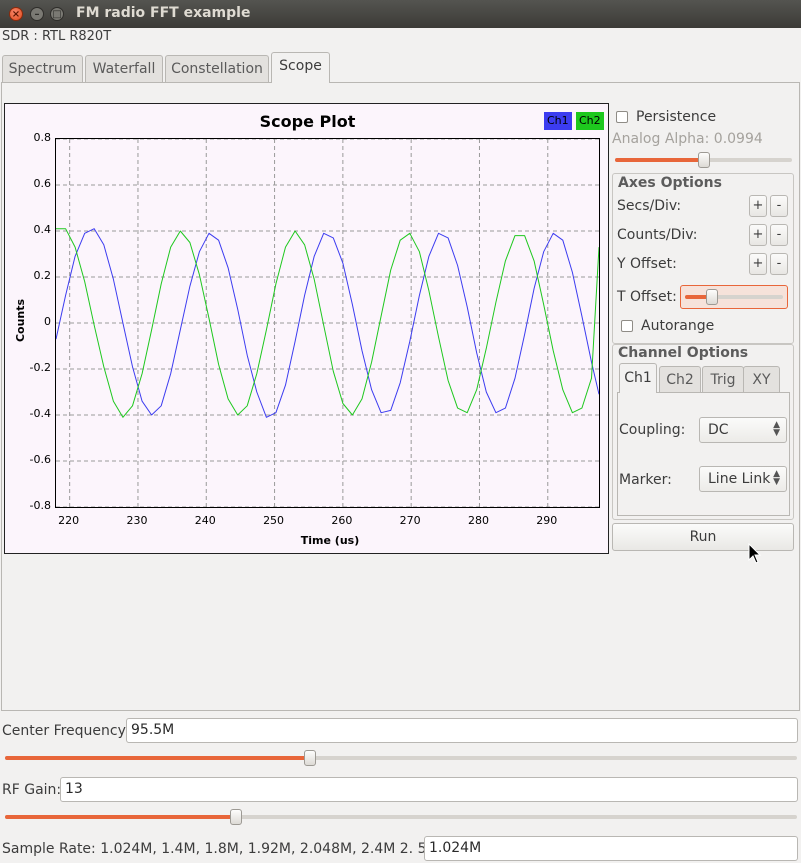 Image resolution: width=801 pixels, height=863 pixels. Describe the element at coordinates (678, 326) in the screenshot. I see `autorange-label: Autorange` at that location.